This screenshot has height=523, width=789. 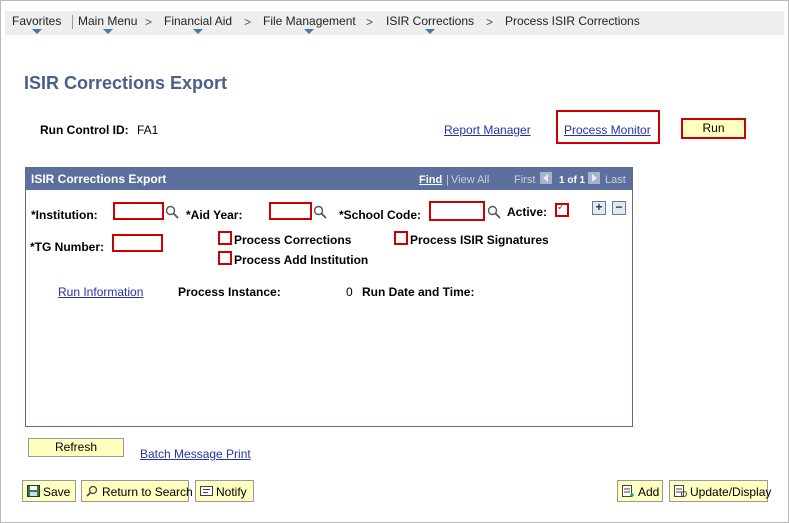 What do you see at coordinates (527, 212) in the screenshot?
I see `active-label: Active:` at bounding box center [527, 212].